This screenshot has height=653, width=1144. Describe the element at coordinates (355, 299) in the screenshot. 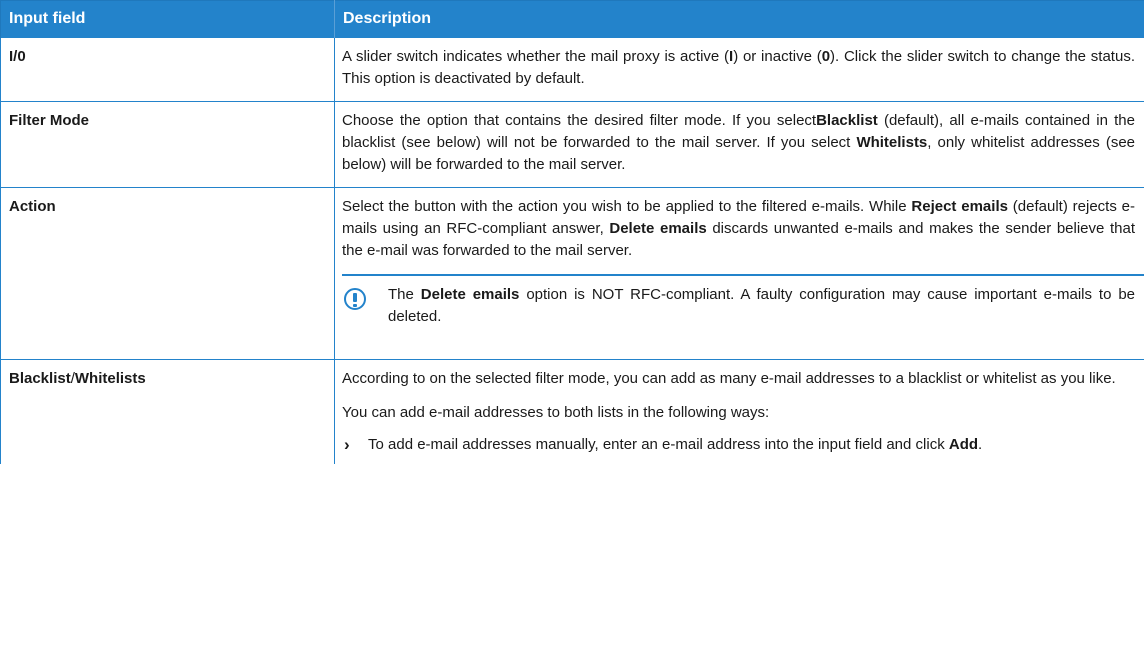

I see `info-exclamation-icon` at that location.